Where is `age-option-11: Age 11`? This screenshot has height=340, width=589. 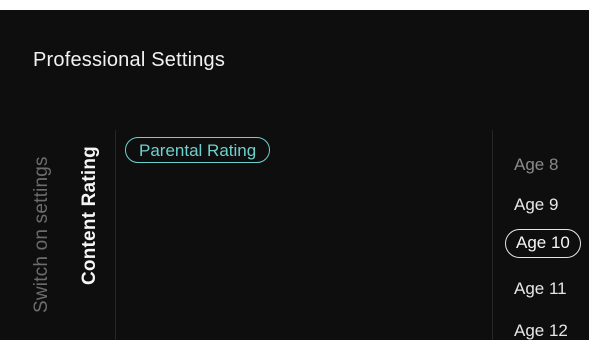
age-option-11: Age 11 is located at coordinates (540, 289).